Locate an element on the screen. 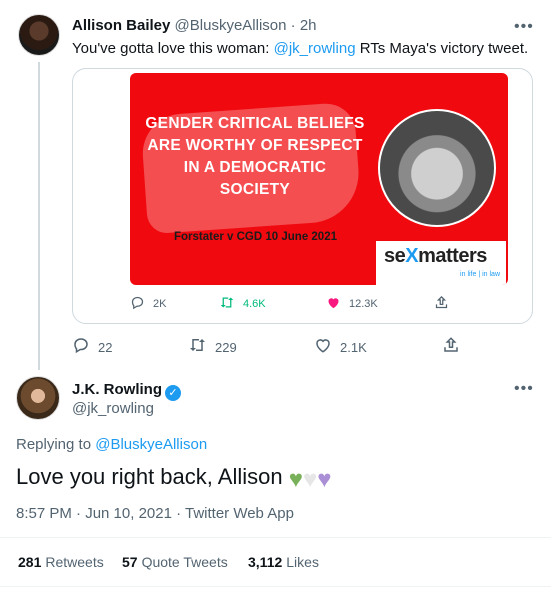  likes-label: Likes is located at coordinates (302, 562).